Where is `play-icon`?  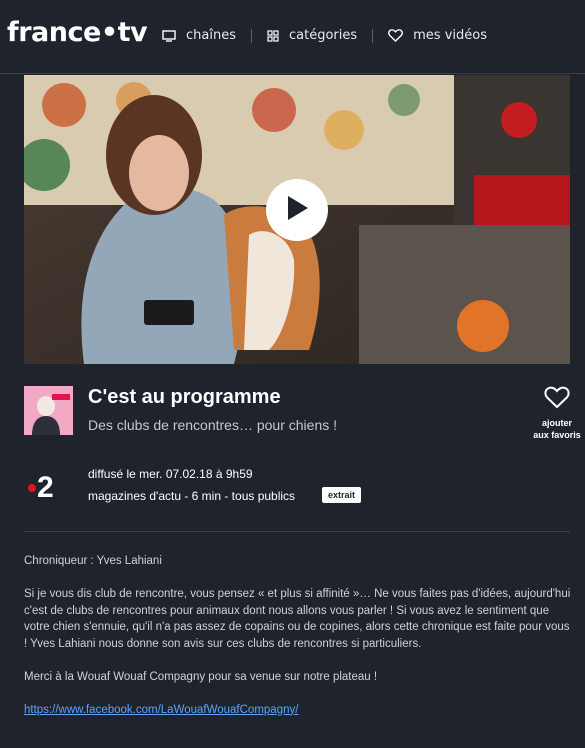
play-icon is located at coordinates (297, 210).